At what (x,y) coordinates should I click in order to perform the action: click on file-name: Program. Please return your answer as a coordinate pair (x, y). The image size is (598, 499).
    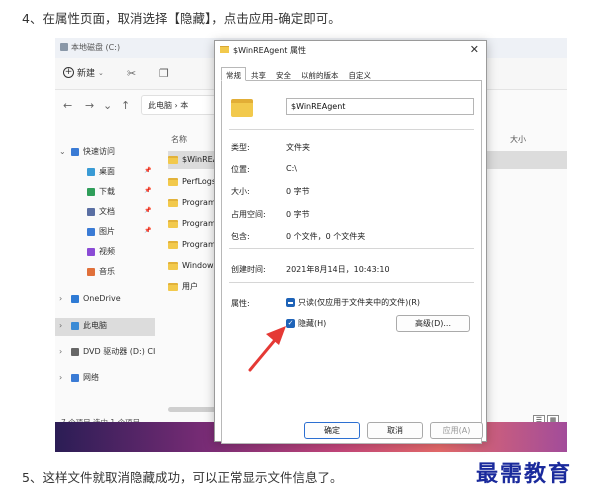
    Looking at the image, I should click on (199, 223).